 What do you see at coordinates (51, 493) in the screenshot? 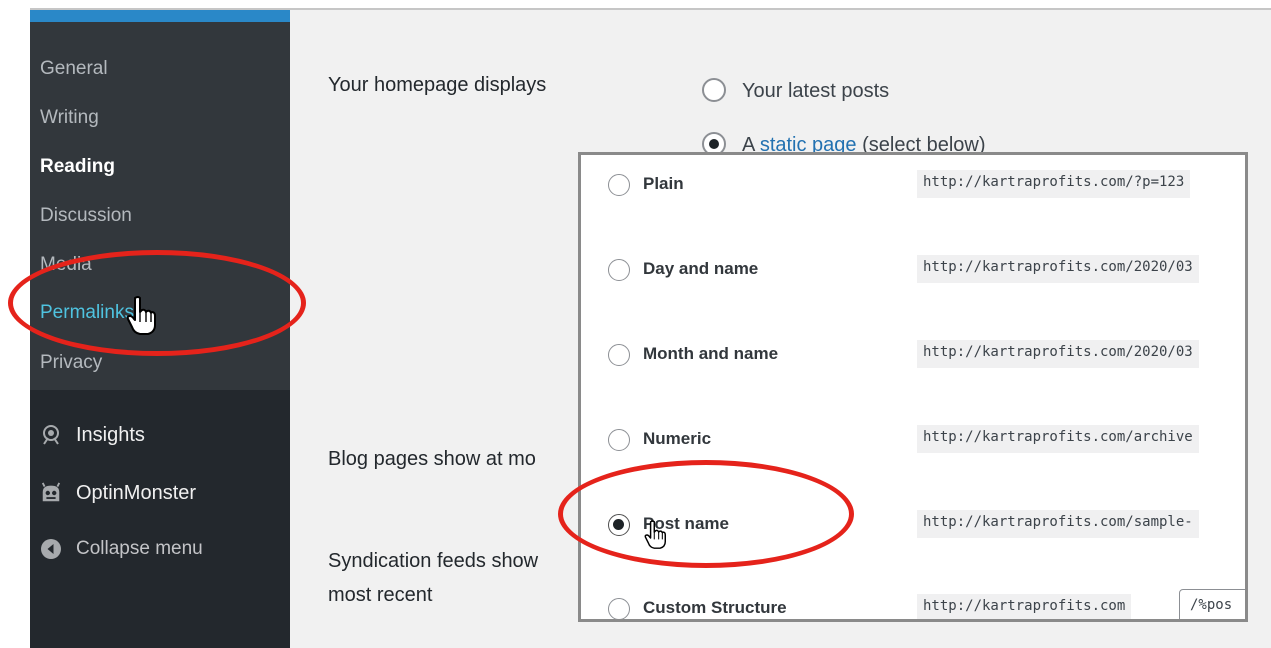
I see `optinmonster-icon` at bounding box center [51, 493].